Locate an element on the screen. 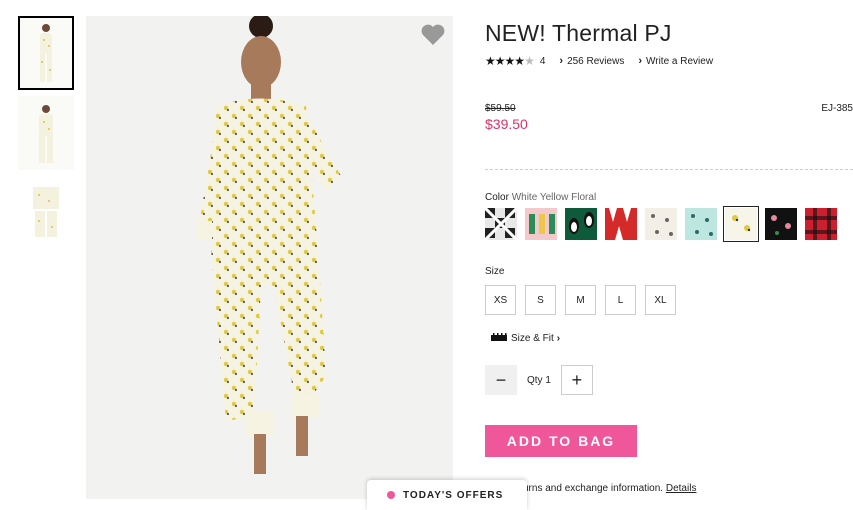  rating-row: ★★★★★ 4 › 256 Reviews › Write a Review is located at coordinates (606, 61).